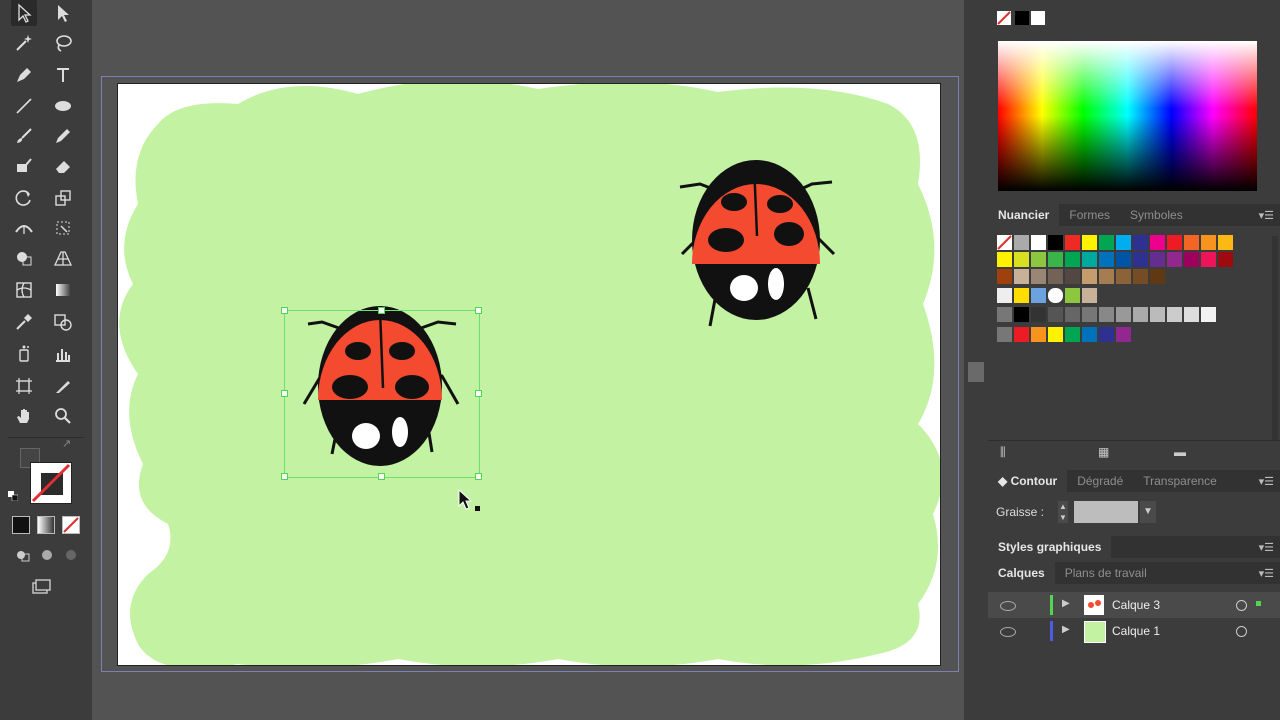  What do you see at coordinates (1106, 512) in the screenshot?
I see `stroke-weight-input` at bounding box center [1106, 512].